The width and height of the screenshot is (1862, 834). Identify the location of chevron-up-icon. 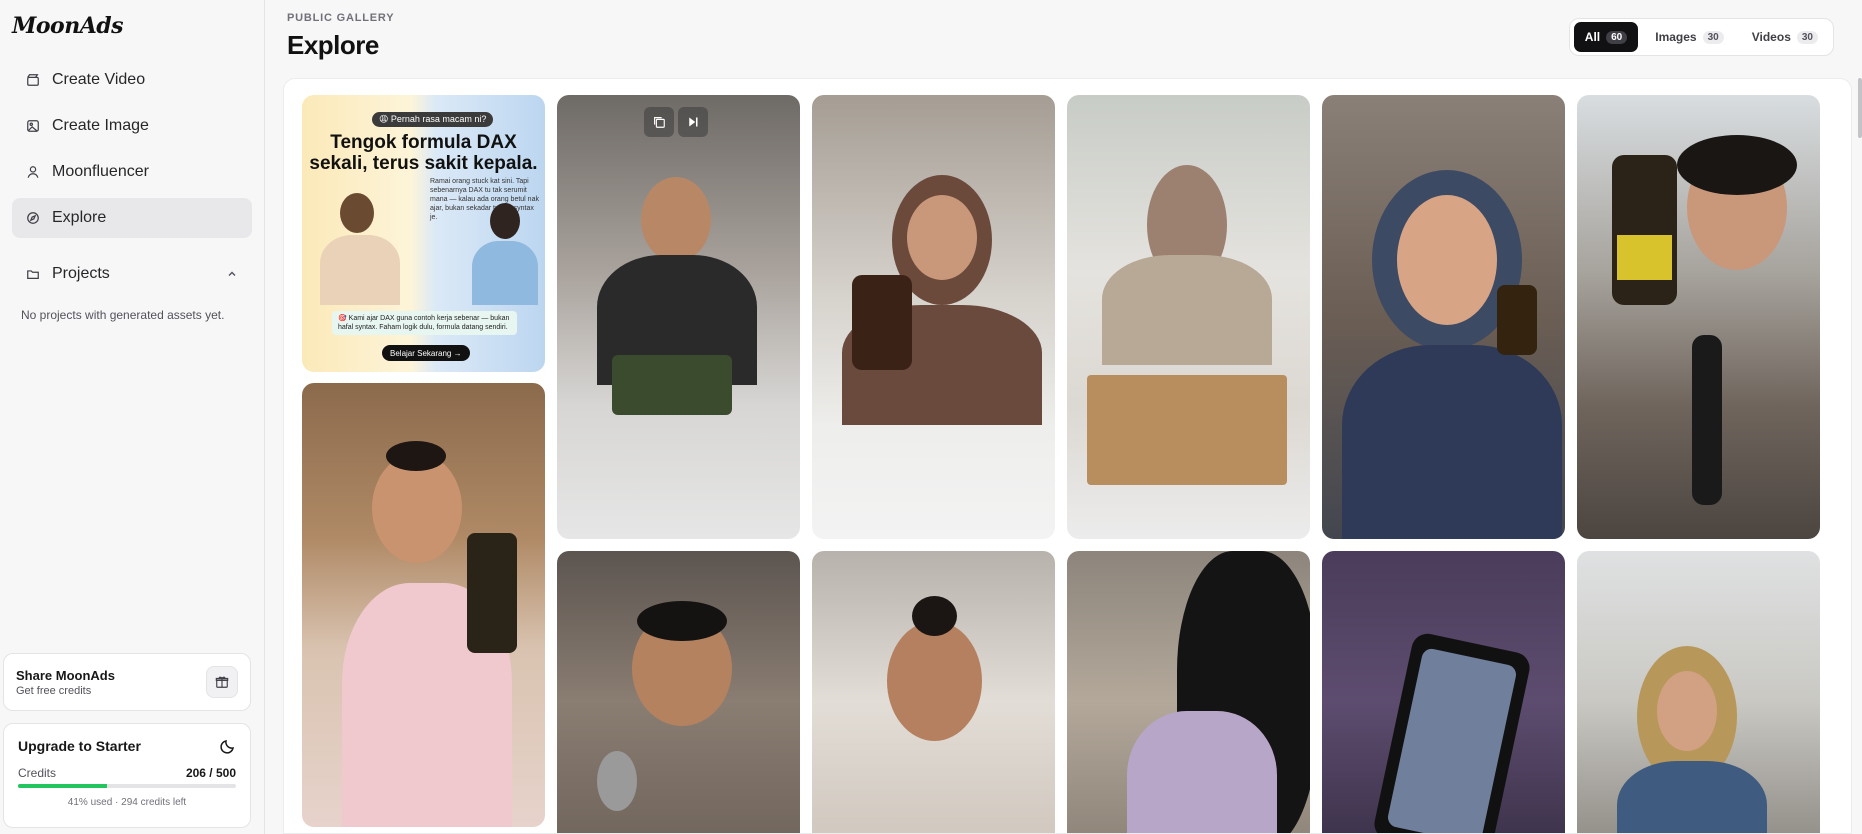
(232, 273).